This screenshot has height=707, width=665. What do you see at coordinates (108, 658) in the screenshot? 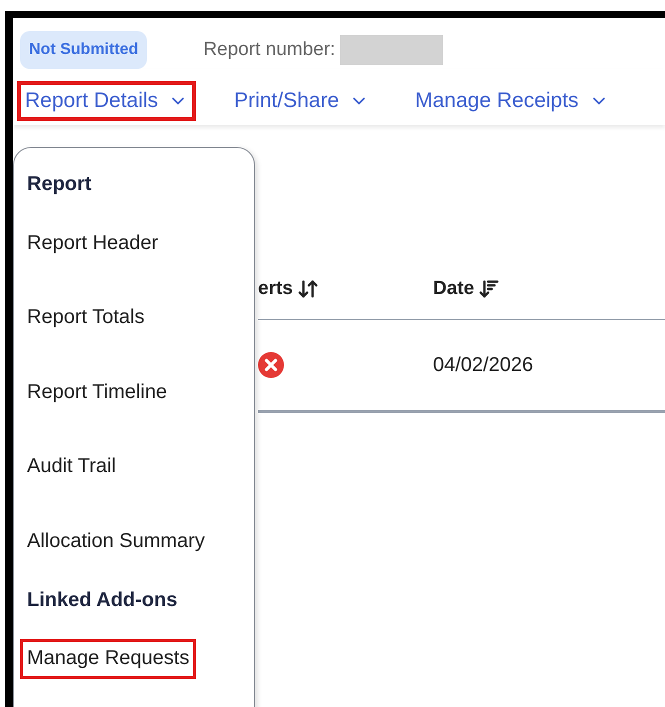
I see `menu-item: Manage Requests` at bounding box center [108, 658].